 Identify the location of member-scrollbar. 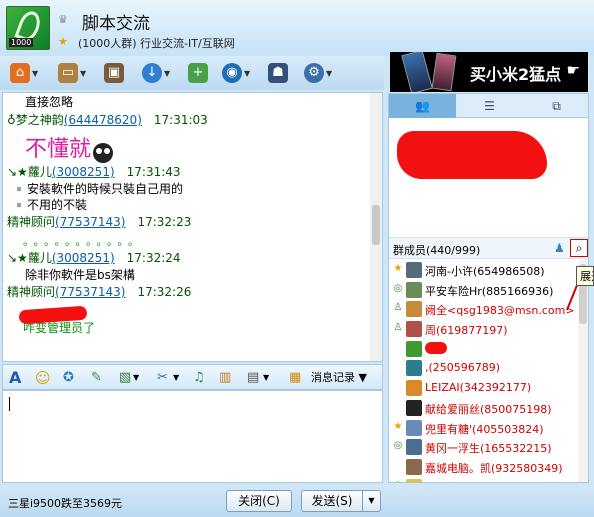
(583, 371).